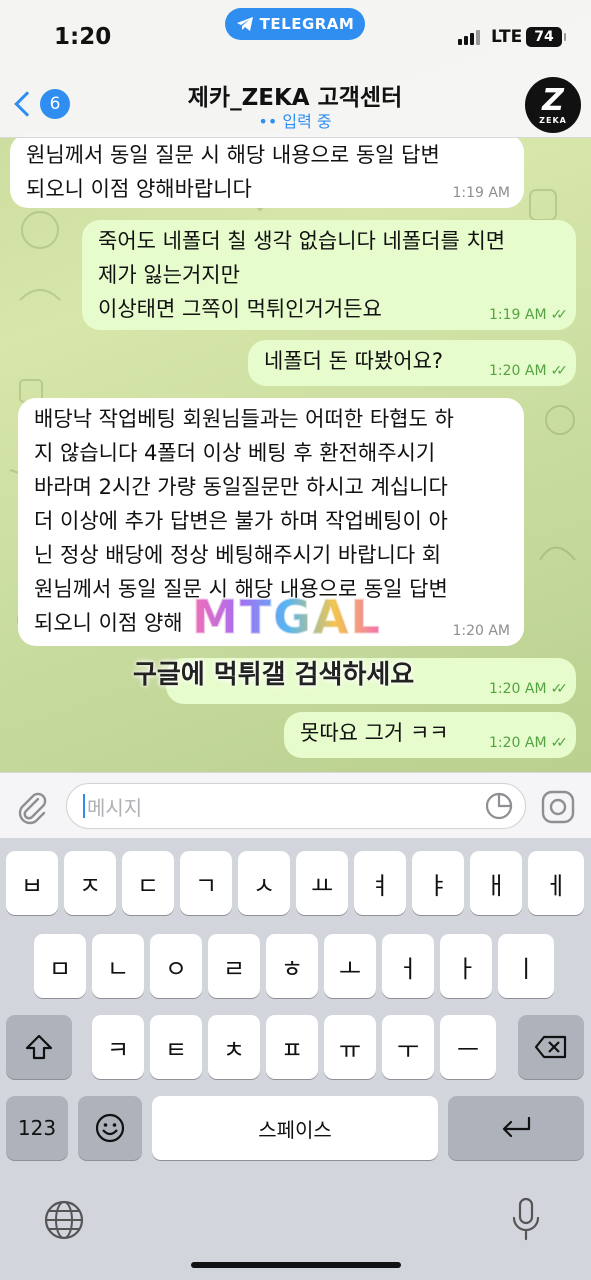  I want to click on key: ㅑ, so click(438, 883).